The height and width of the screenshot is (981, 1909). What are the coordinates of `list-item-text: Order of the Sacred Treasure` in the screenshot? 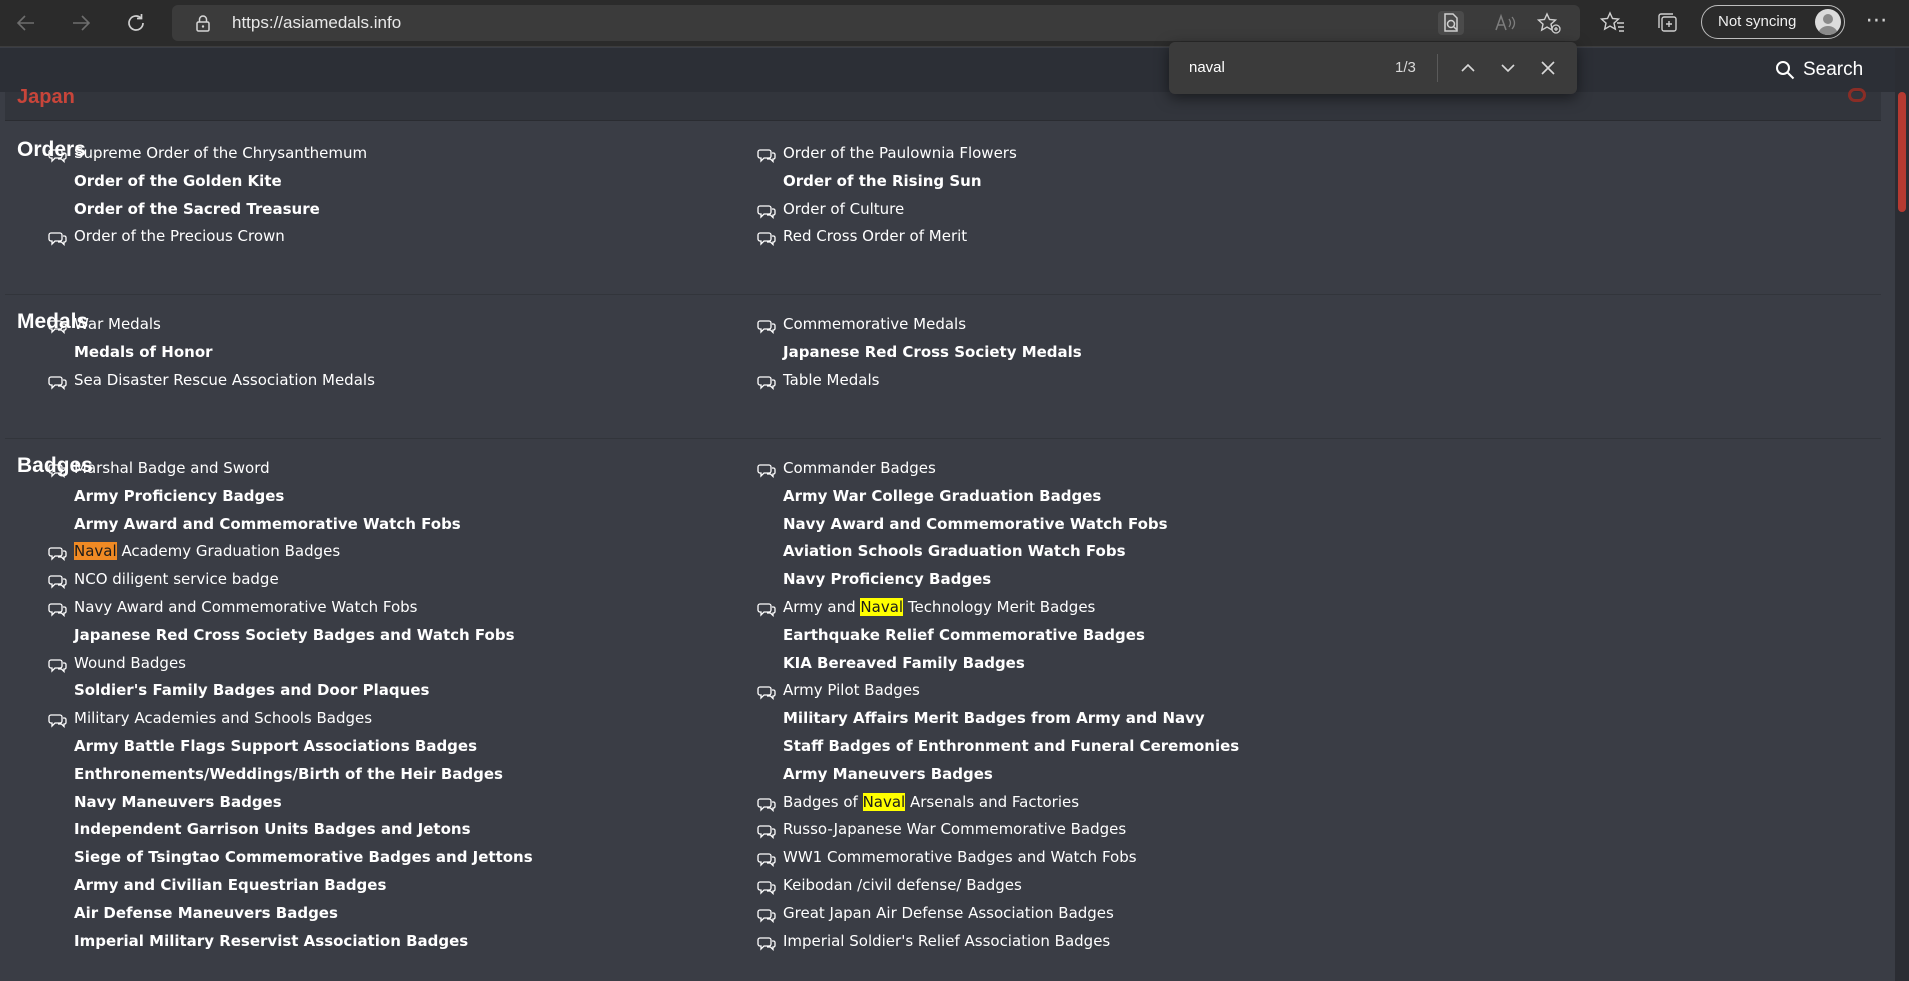 It's located at (197, 208).